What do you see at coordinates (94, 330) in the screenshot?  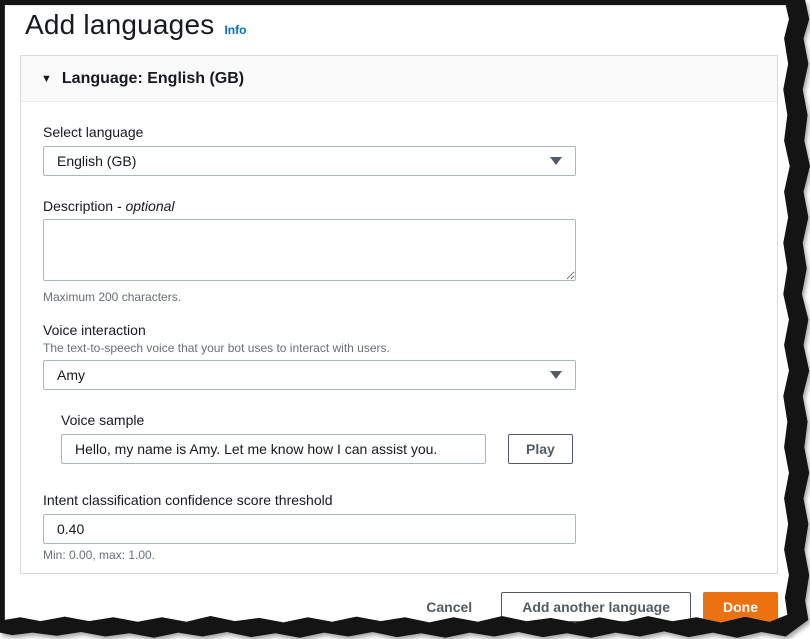 I see `voice-interaction-label: Voice interaction` at bounding box center [94, 330].